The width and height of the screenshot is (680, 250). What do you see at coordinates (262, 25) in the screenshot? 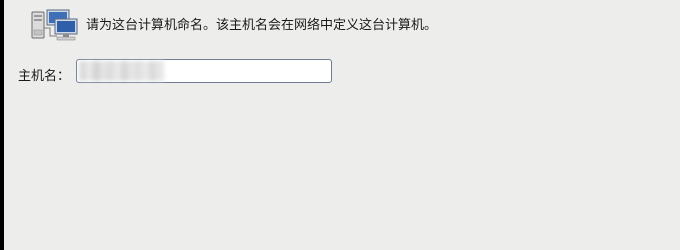
I see `instruction-text: 请为这台计算机命名。该主机名会在网络中定义这台计算机。` at bounding box center [262, 25].